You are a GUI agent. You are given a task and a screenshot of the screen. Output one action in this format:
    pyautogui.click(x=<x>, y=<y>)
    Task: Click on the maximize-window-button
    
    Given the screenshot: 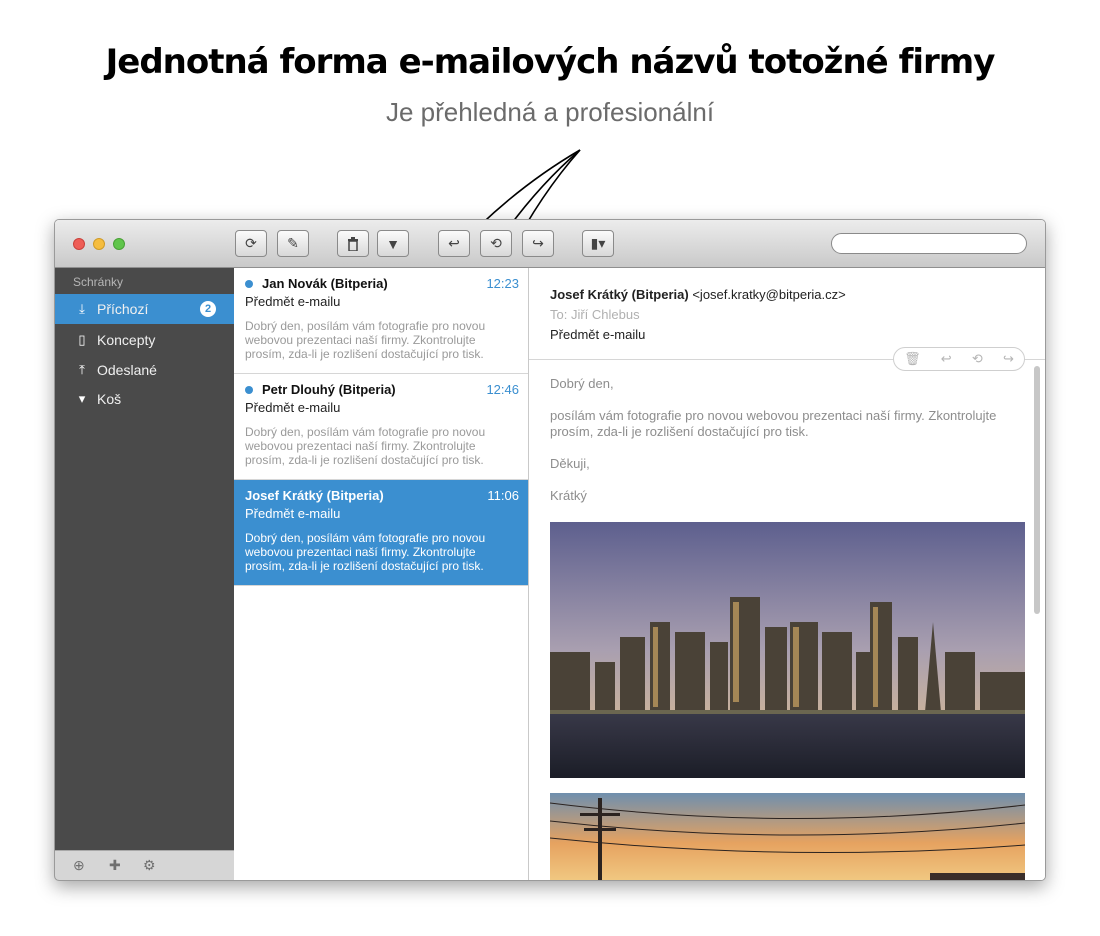 What is the action you would take?
    pyautogui.click(x=119, y=244)
    